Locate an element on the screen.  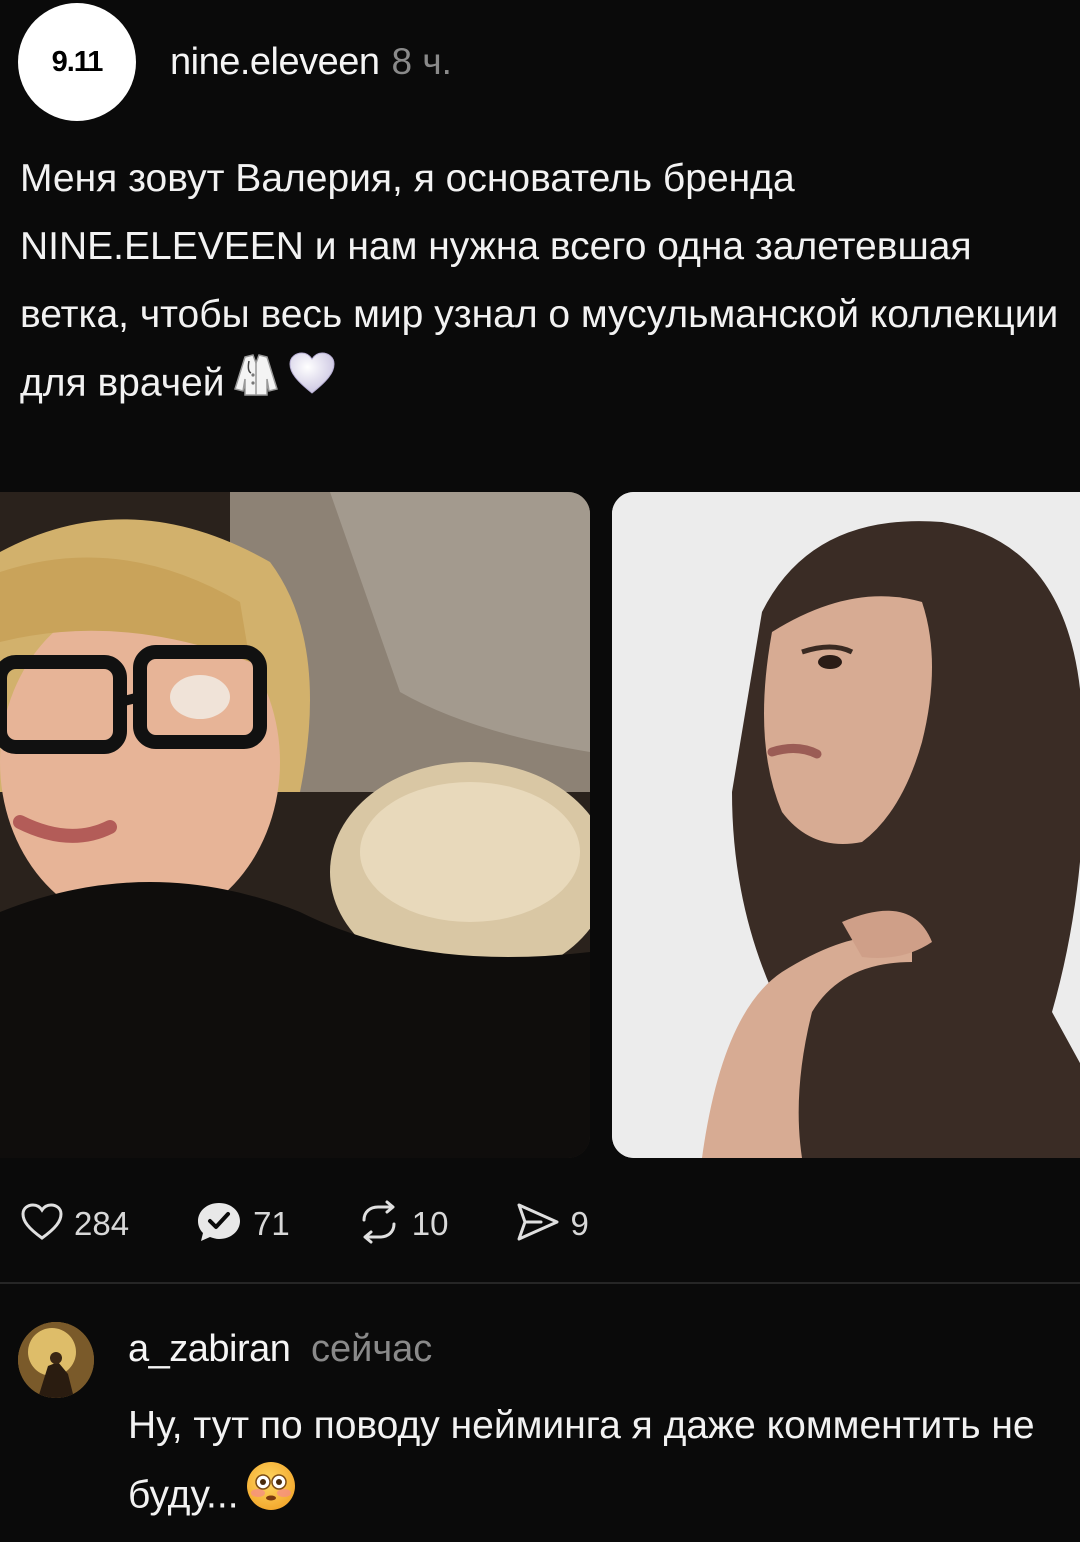
avatar-logo-text: 9.11 is located at coordinates (77, 61).